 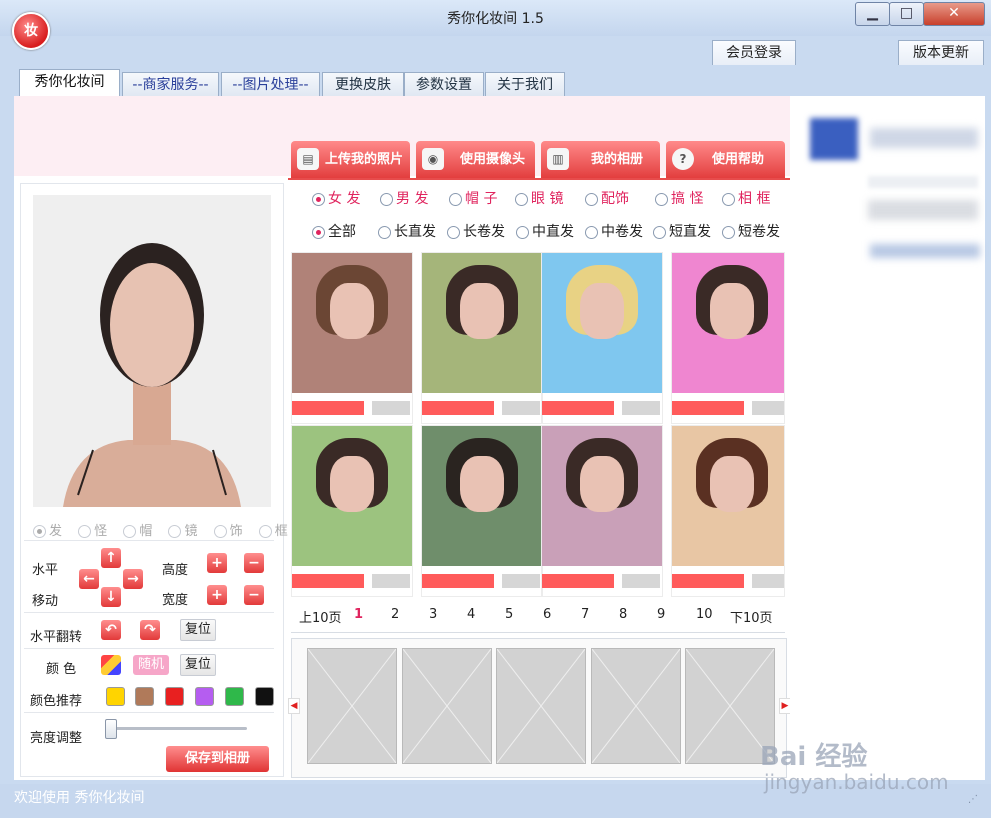 What do you see at coordinates (115, 696) in the screenshot?
I see `swatch-yellow` at bounding box center [115, 696].